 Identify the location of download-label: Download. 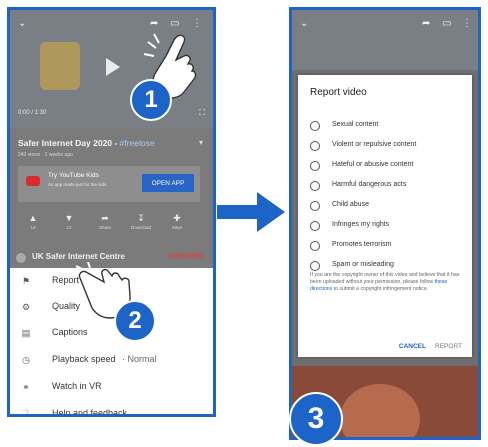
(140, 227).